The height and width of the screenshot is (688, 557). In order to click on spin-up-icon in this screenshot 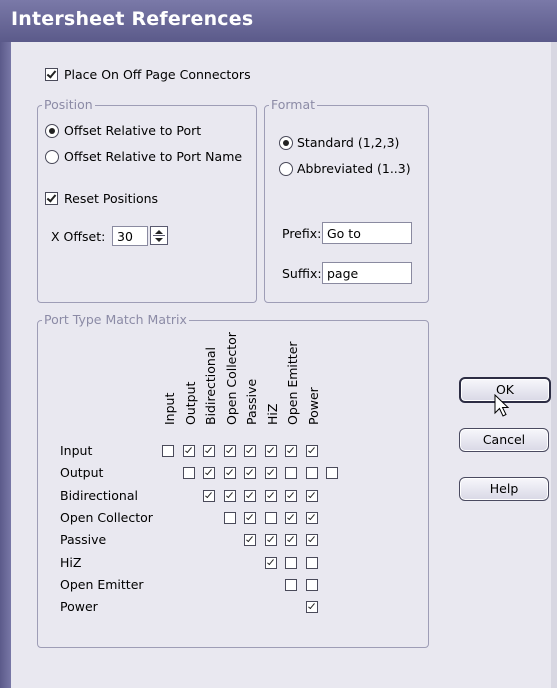, I will do `click(159, 232)`.